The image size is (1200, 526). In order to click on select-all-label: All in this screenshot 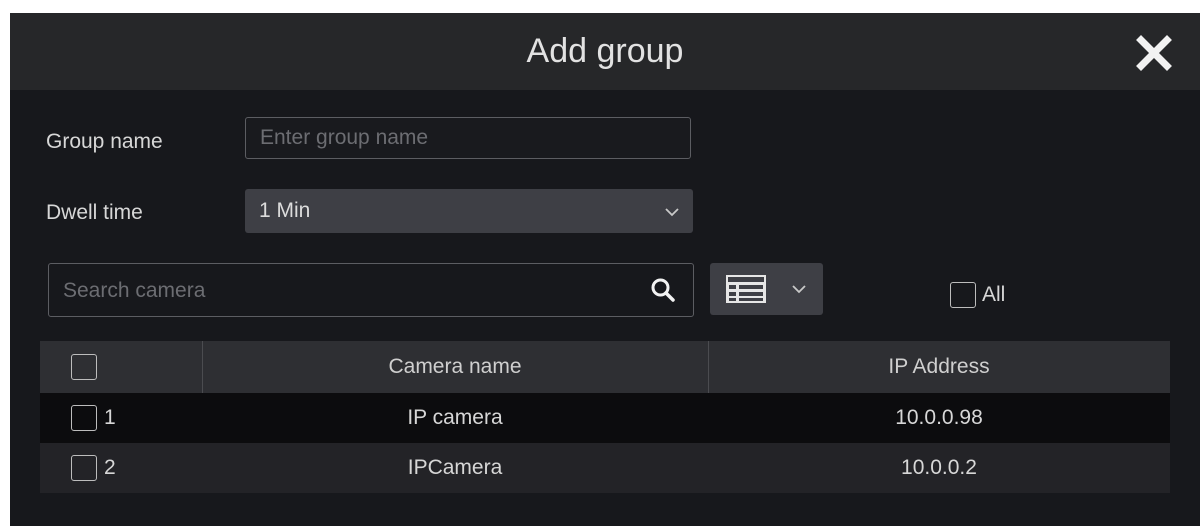, I will do `click(994, 294)`.